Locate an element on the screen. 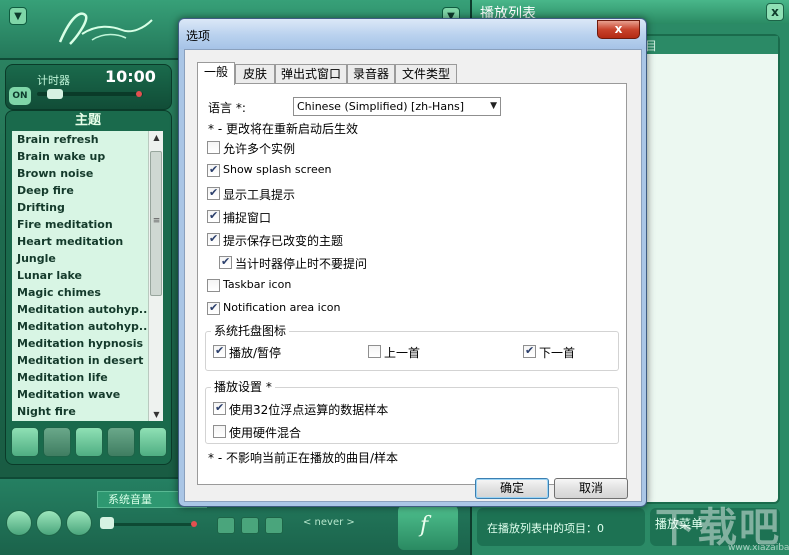 The height and width of the screenshot is (555, 789). checkbox-splash-screen is located at coordinates (213, 170).